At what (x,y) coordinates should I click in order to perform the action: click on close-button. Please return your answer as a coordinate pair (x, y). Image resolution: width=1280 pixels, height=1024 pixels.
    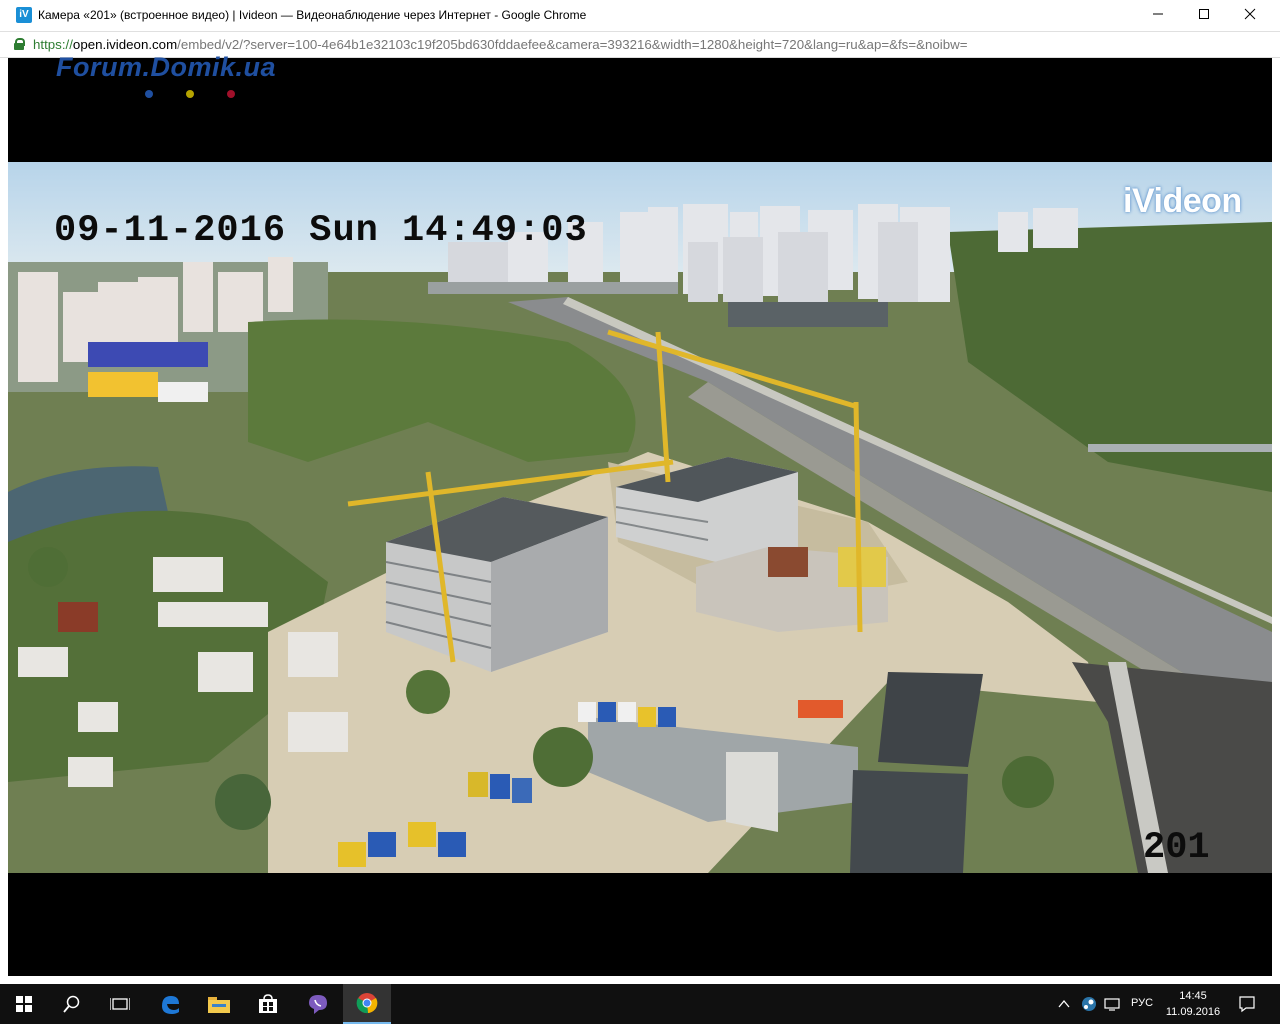
    Looking at the image, I should click on (1250, 15).